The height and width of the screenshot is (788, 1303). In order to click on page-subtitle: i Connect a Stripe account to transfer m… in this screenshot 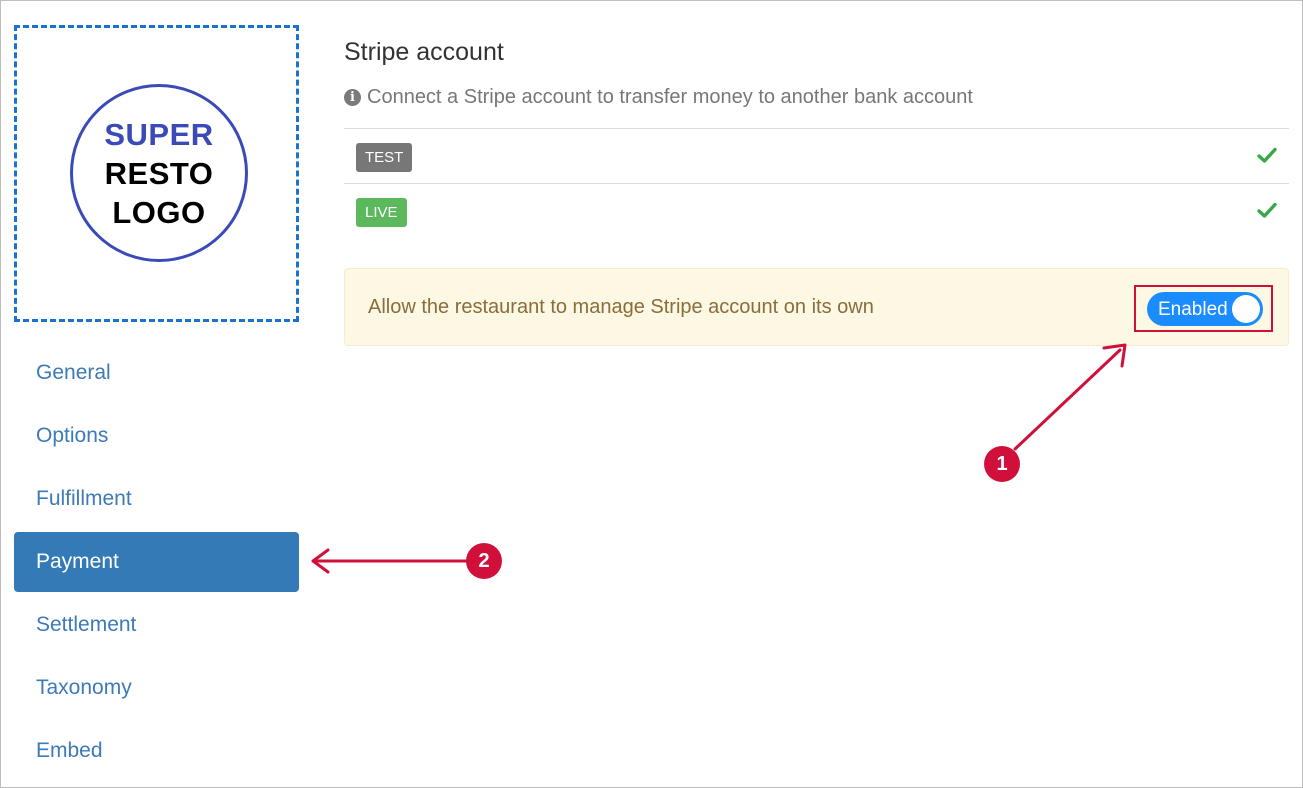, I will do `click(658, 97)`.